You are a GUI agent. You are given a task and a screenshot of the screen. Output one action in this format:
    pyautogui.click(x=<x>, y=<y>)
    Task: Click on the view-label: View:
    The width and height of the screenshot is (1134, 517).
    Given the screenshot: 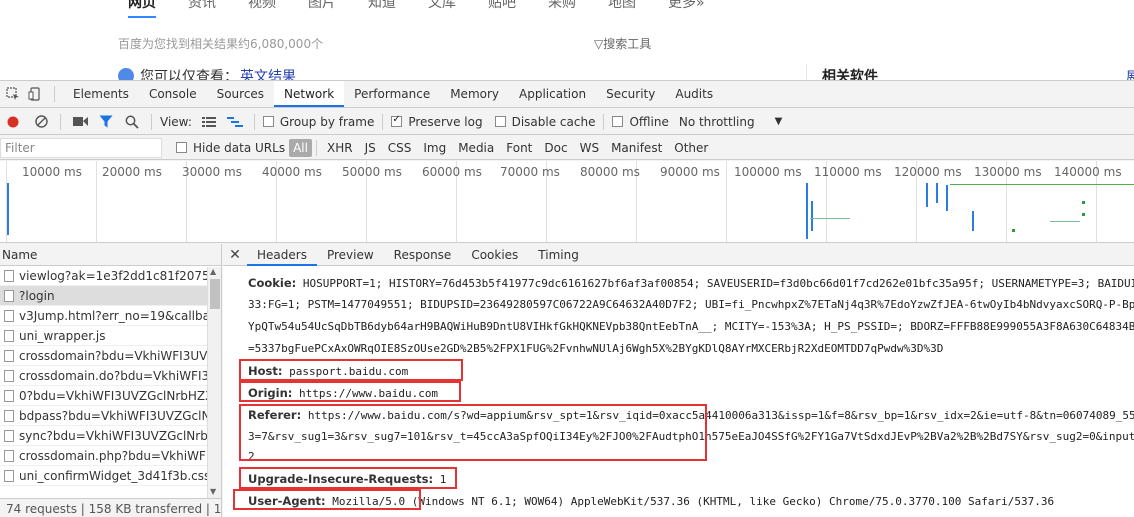 What is the action you would take?
    pyautogui.click(x=176, y=121)
    